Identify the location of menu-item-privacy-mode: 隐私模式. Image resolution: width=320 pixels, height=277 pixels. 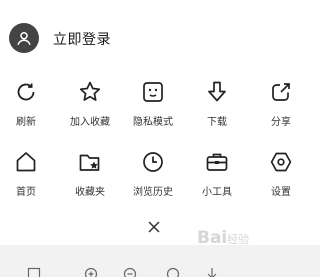
(153, 105).